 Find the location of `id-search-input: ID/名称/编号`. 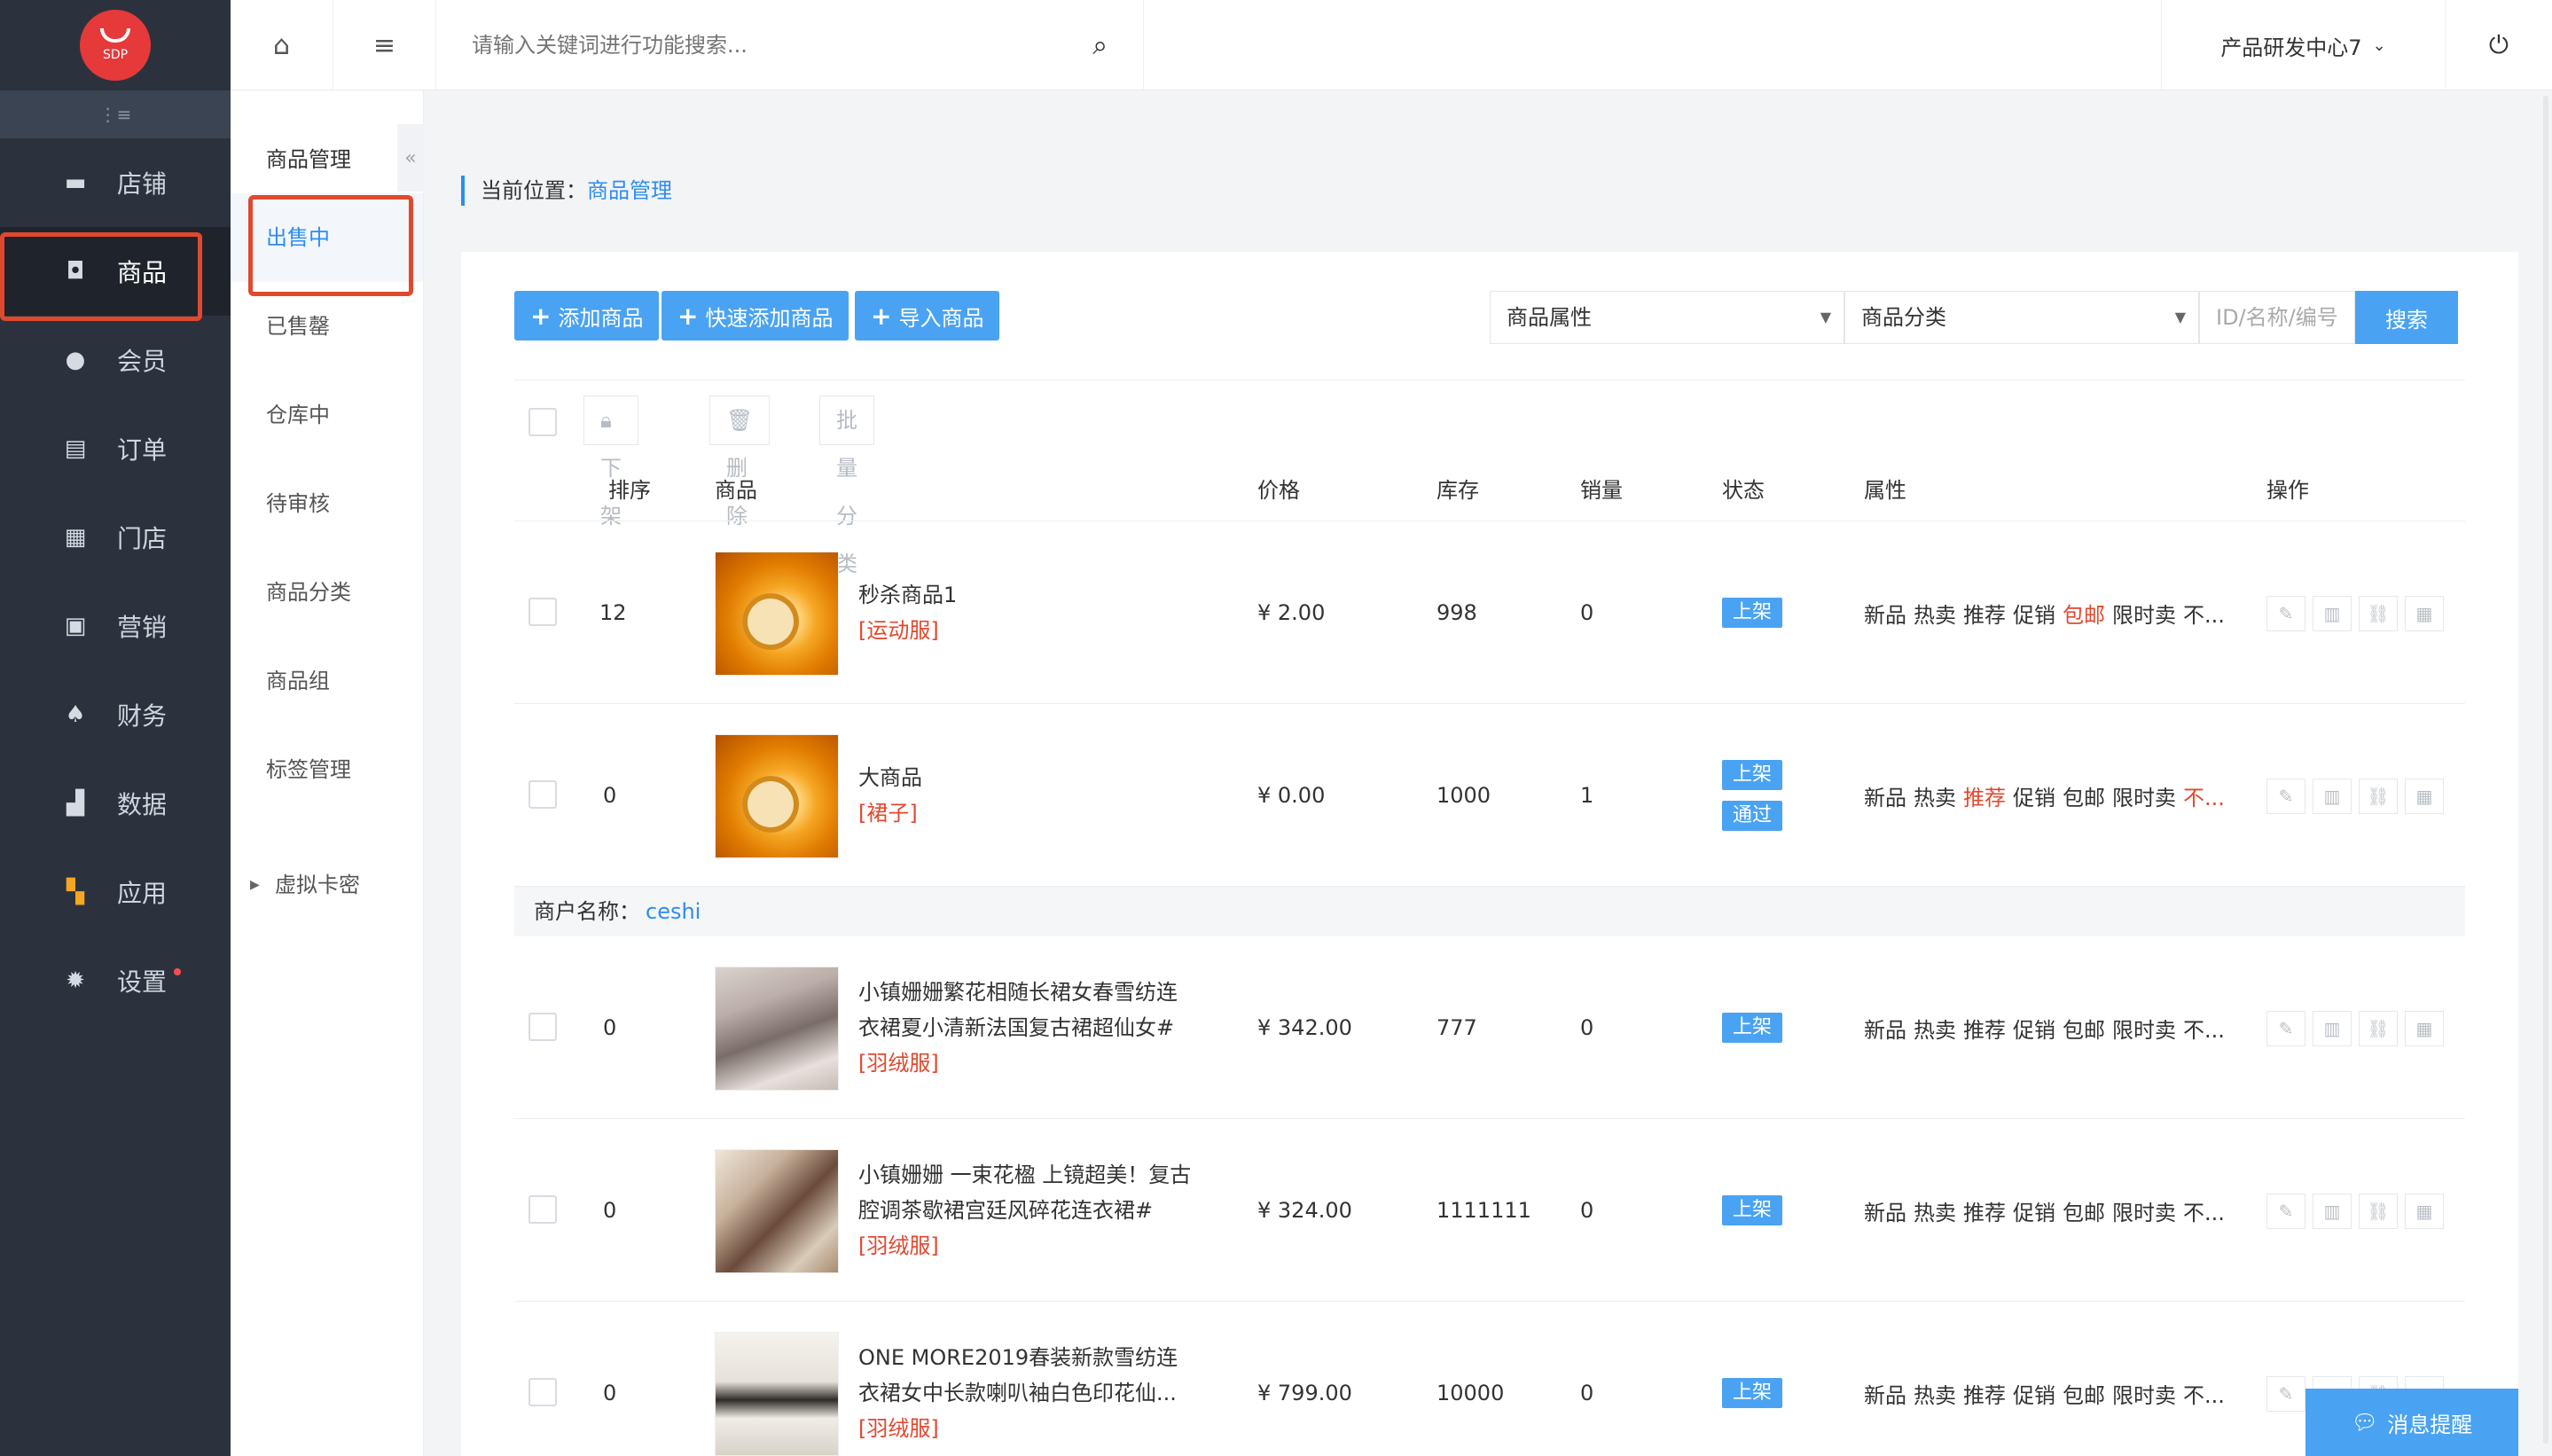

id-search-input: ID/名称/编号 is located at coordinates (2277, 317).